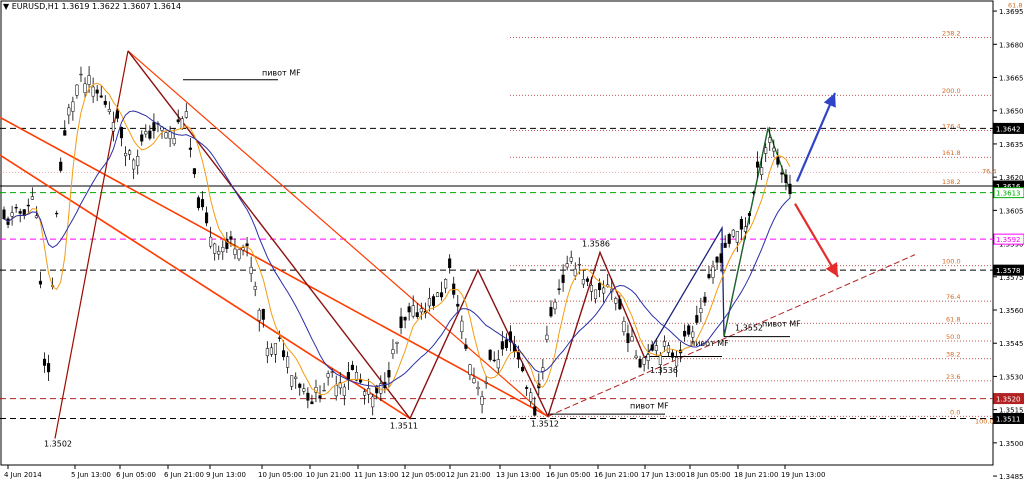 The image size is (1024, 486). I want to click on price-annotation: 1.3586, so click(596, 243).